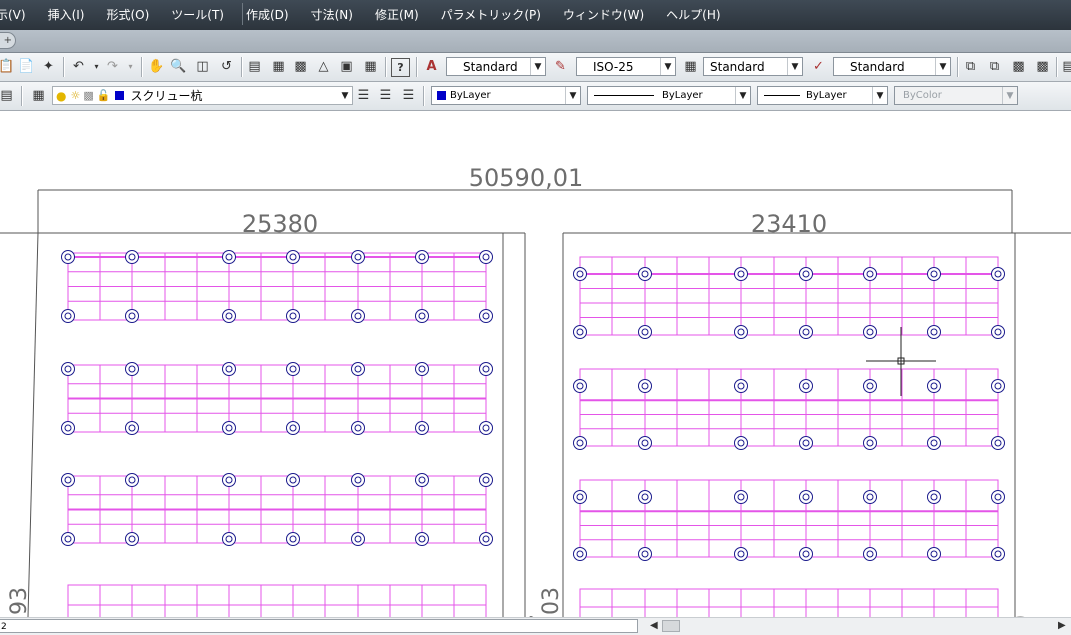 Image resolution: width=1071 pixels, height=635 pixels. Describe the element at coordinates (1018, 66) in the screenshot. I see `draw-order-above-icon: ▩` at that location.